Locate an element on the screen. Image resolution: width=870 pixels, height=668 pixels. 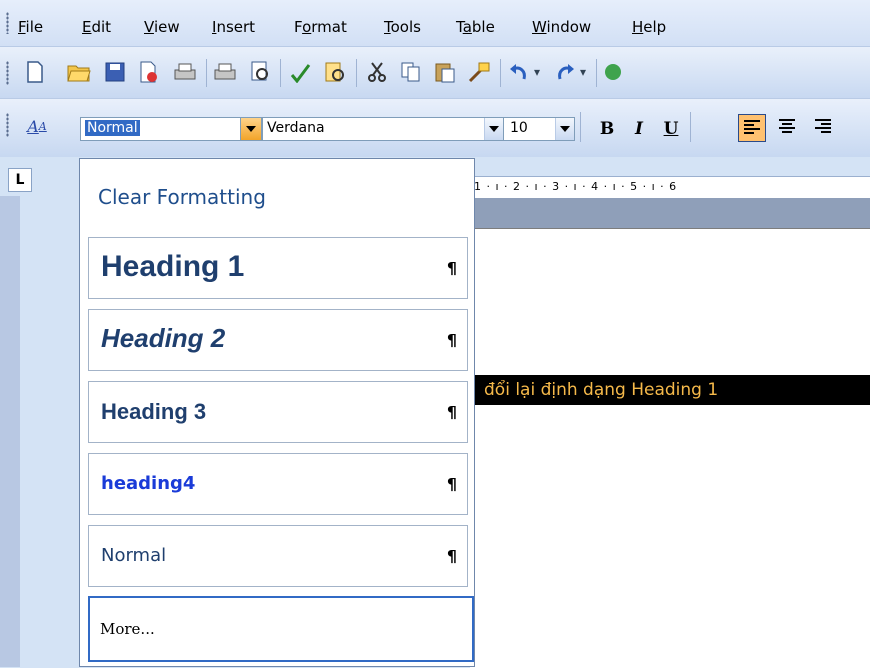
style-option-label: Heading 3 is located at coordinates (154, 411).